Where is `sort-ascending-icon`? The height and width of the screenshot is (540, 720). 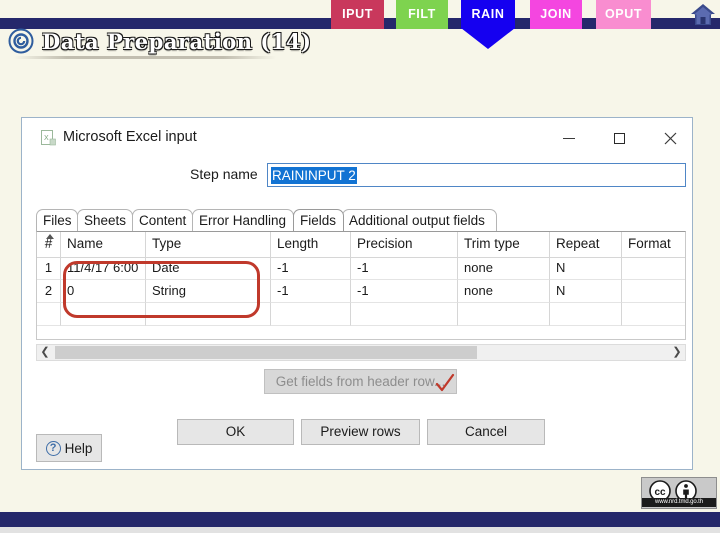 sort-ascending-icon is located at coordinates (50, 236).